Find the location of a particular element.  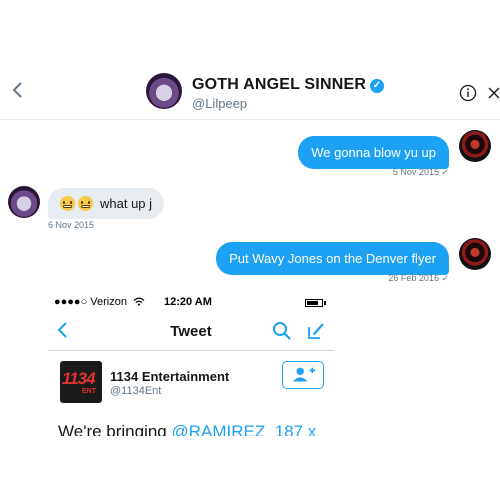

wifi-icon is located at coordinates (139, 301).